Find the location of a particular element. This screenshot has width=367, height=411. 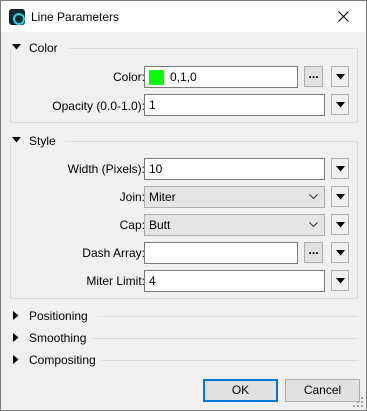

join-label: Join: is located at coordinates (132, 197).